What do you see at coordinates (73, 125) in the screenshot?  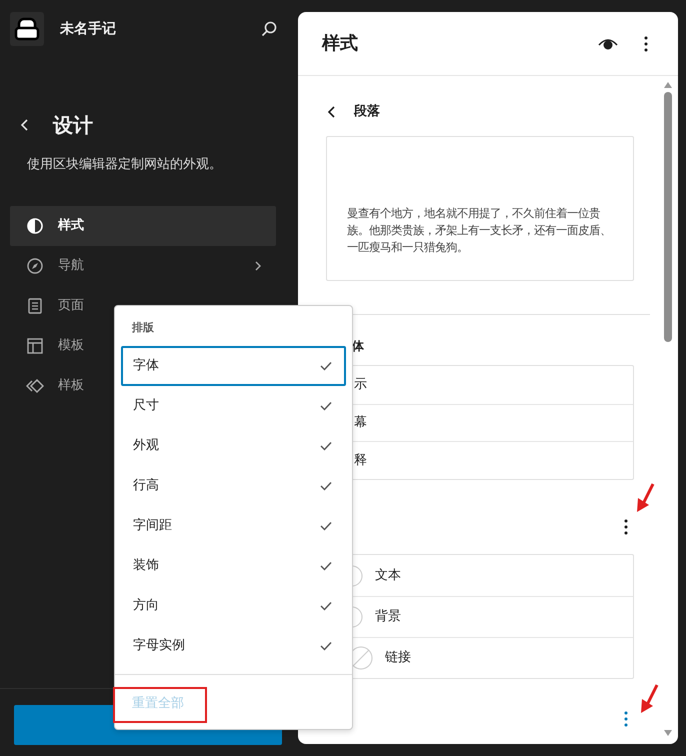 I see `section-title: 设计` at bounding box center [73, 125].